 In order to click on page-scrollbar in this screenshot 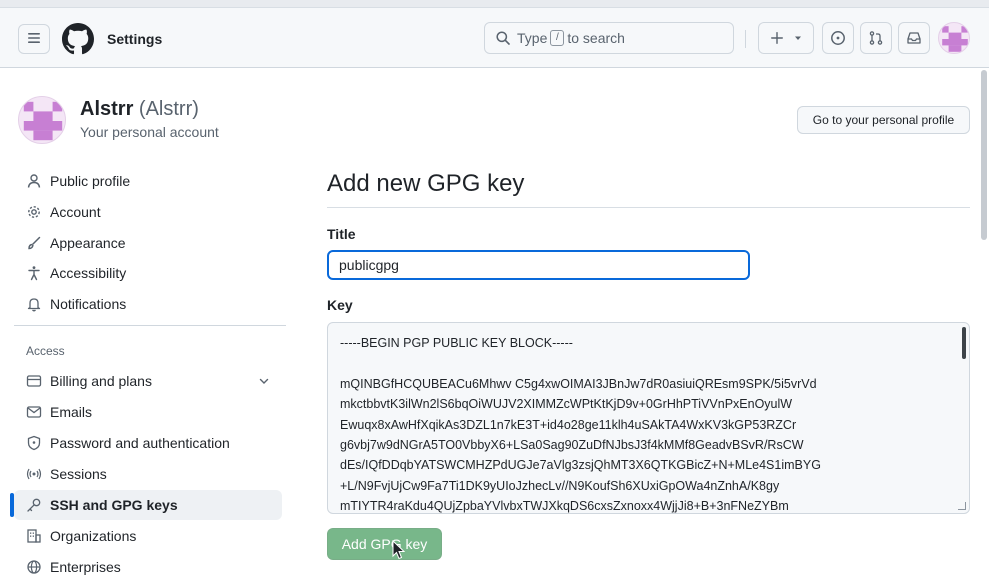, I will do `click(984, 155)`.